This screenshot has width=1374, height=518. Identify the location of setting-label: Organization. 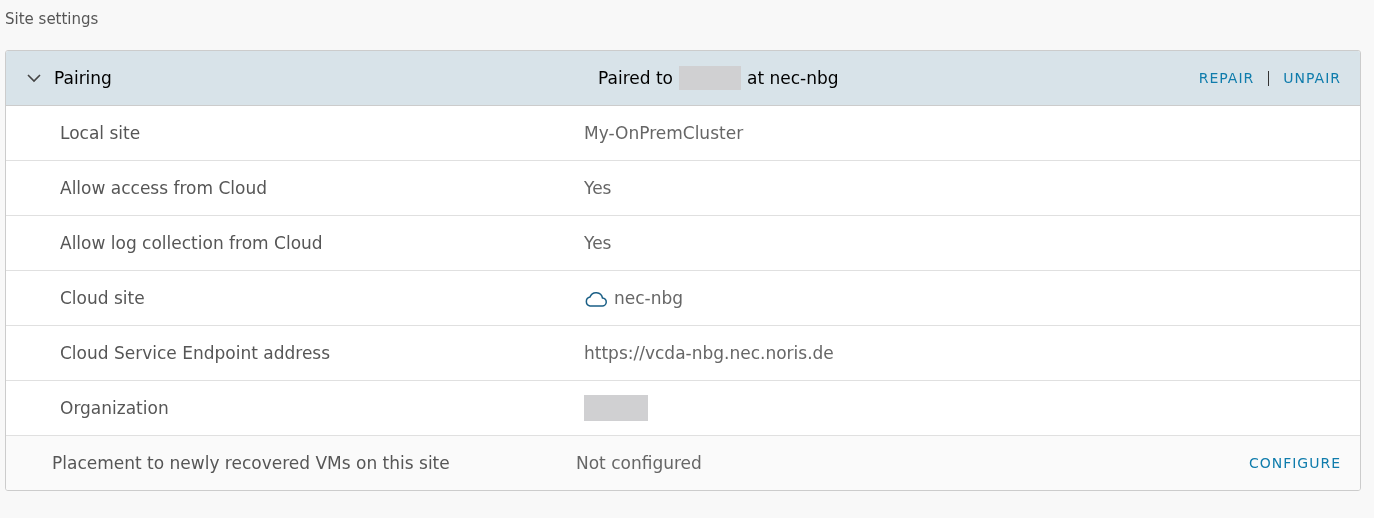
(115, 408).